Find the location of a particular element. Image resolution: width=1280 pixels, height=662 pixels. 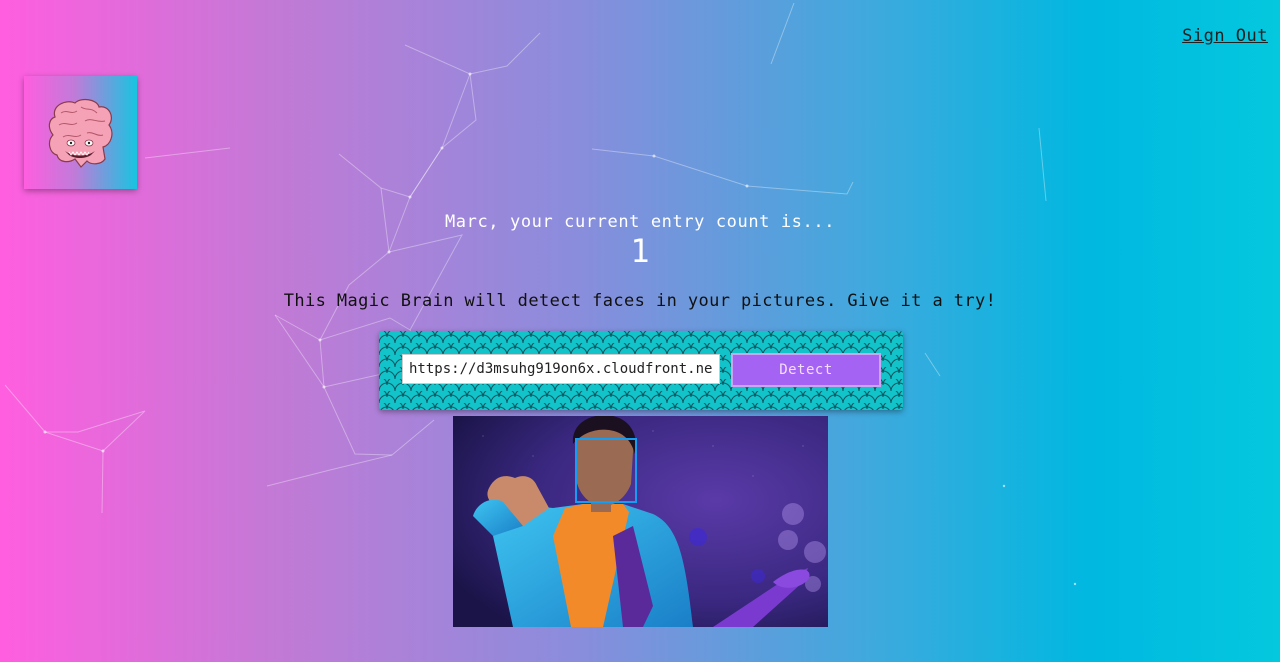

image-url-form: Detect is located at coordinates (641, 370).